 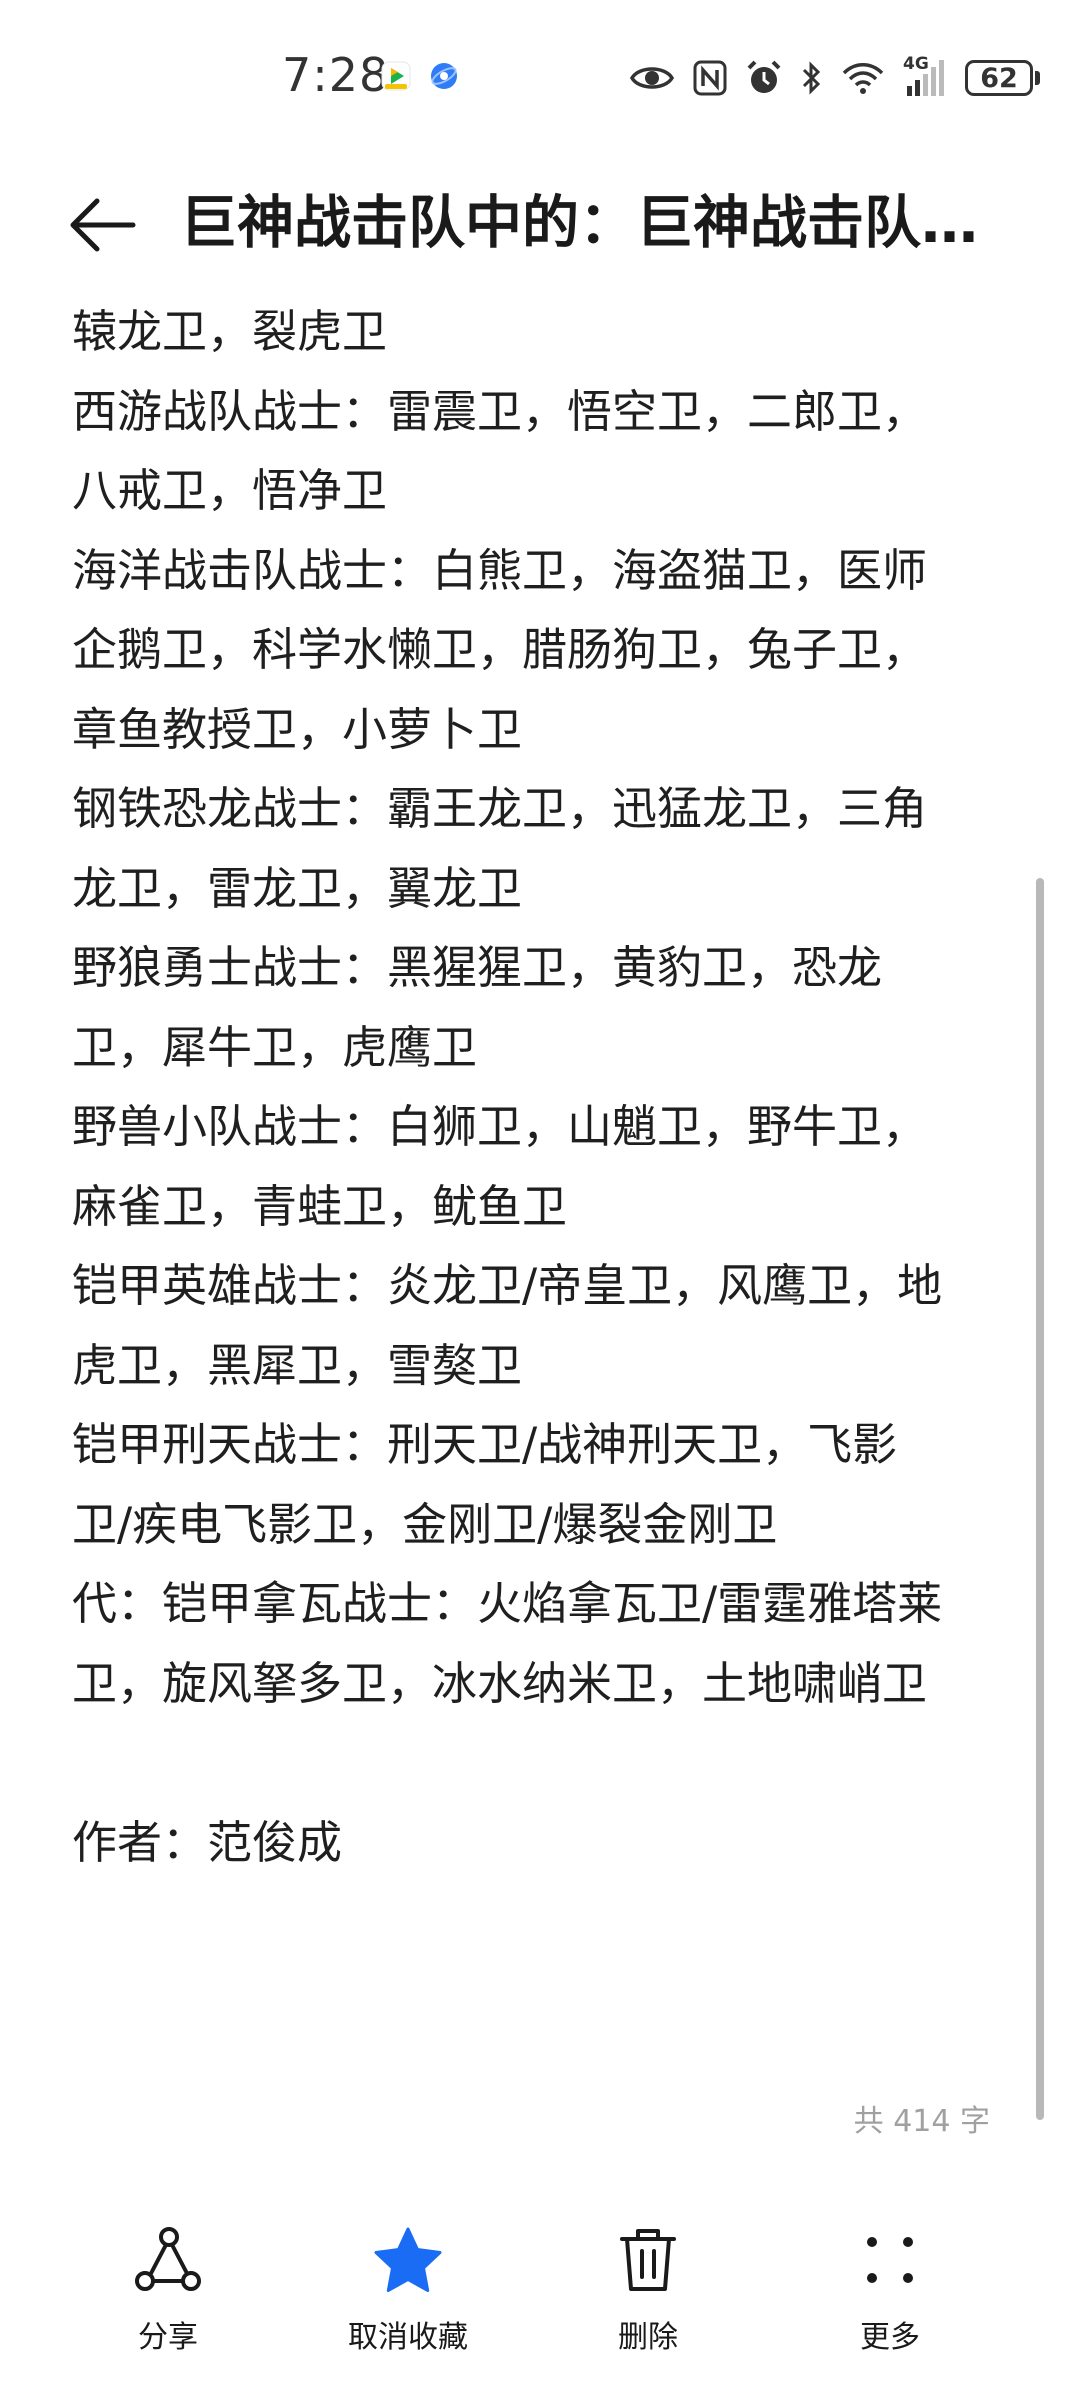 What do you see at coordinates (863, 78) in the screenshot?
I see `wifi-icon` at bounding box center [863, 78].